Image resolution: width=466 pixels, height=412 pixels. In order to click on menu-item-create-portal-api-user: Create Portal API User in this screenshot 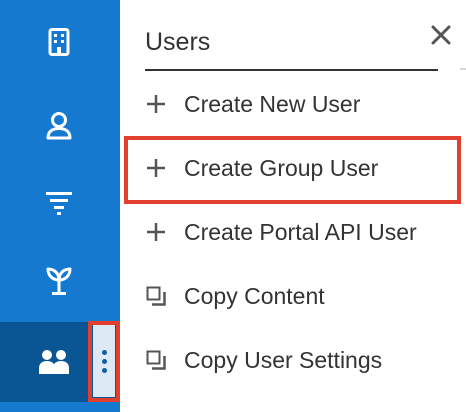, I will do `click(303, 232)`.